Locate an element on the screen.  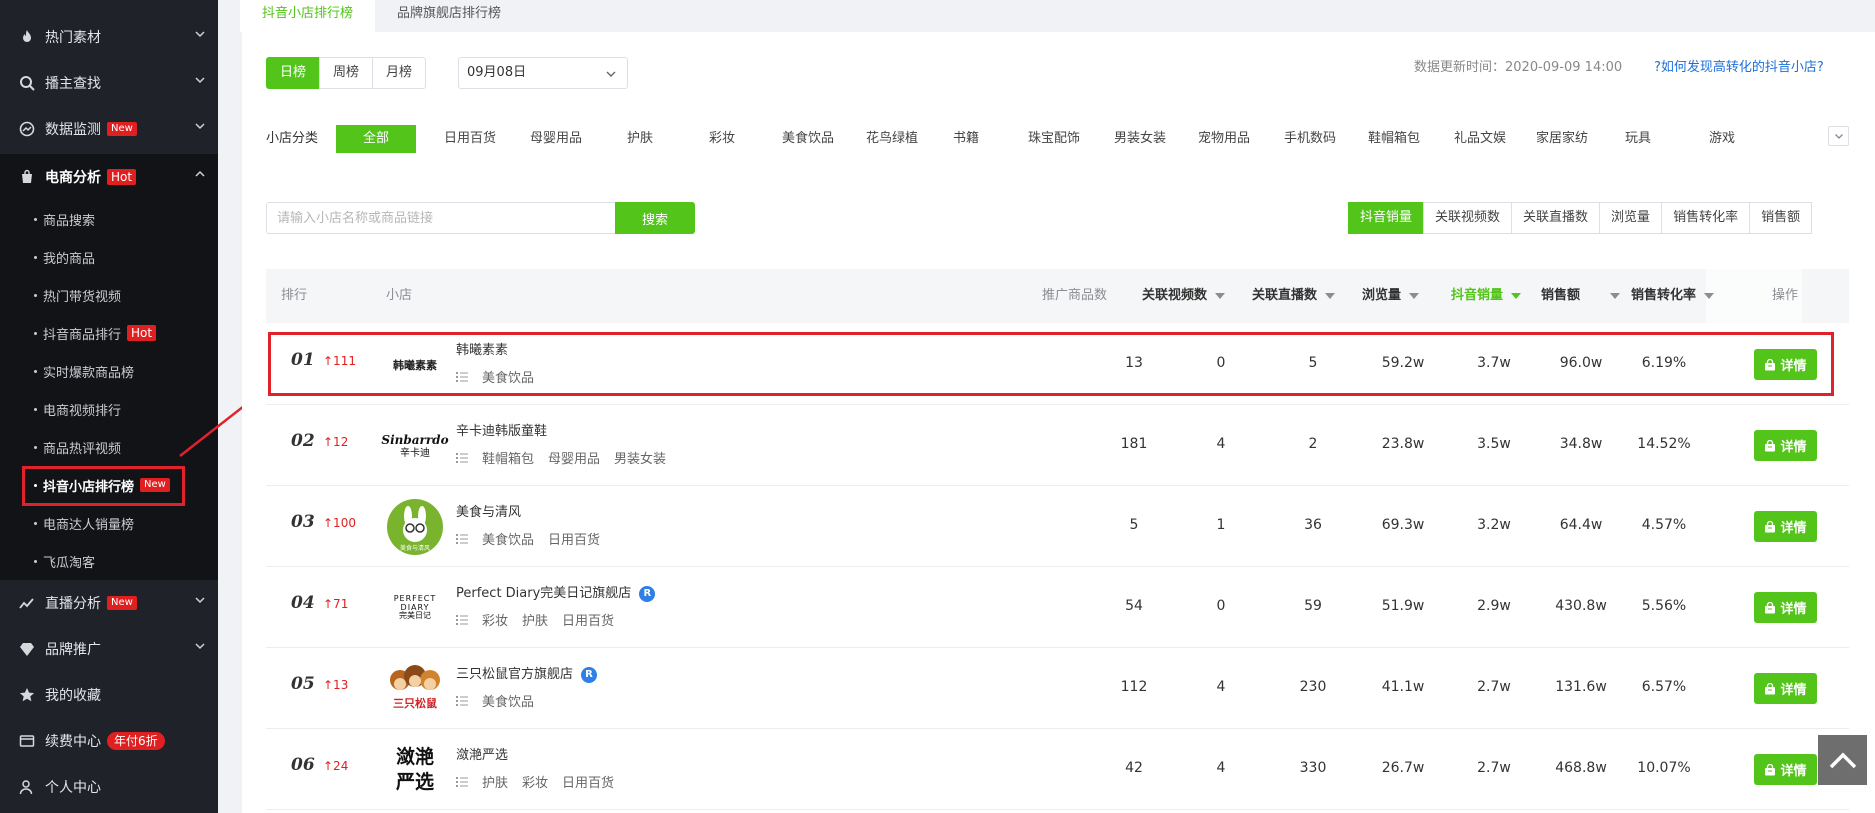
sort-douyin-sales: 抖音销量 is located at coordinates (1386, 218).